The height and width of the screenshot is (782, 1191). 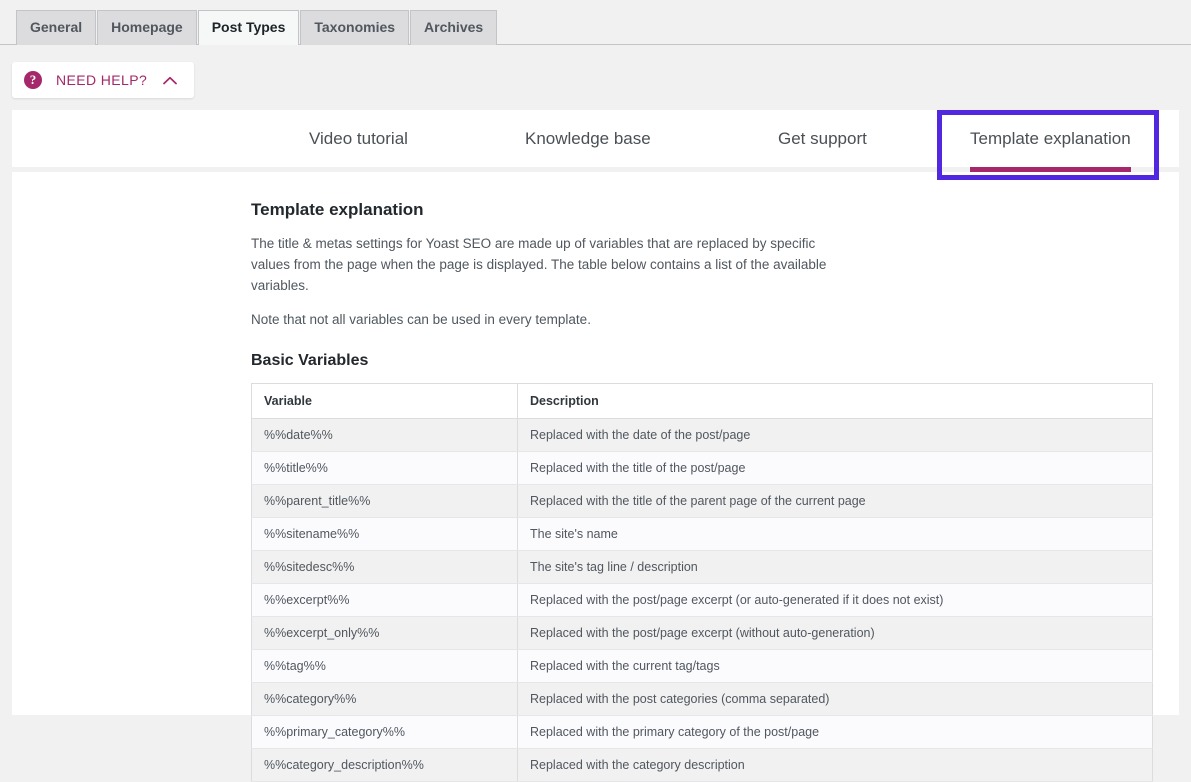 What do you see at coordinates (384, 567) in the screenshot?
I see `cell-variable: %%sitedesc%%` at bounding box center [384, 567].